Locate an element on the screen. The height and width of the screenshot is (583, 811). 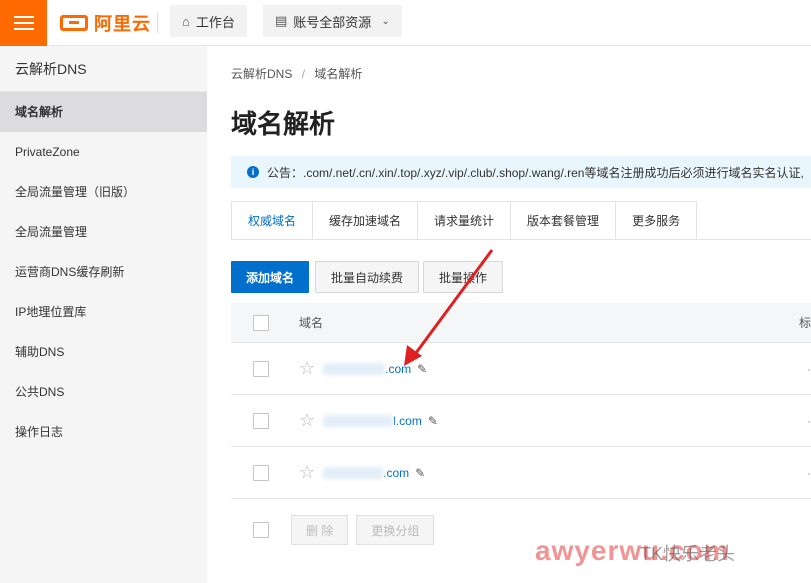
sidebar-item-operation-log: 操作日志 is located at coordinates (103, 432).